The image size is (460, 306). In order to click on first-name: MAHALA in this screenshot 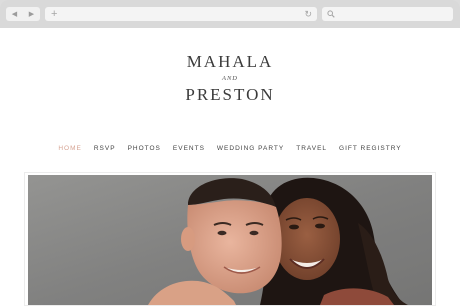, I will do `click(230, 61)`.